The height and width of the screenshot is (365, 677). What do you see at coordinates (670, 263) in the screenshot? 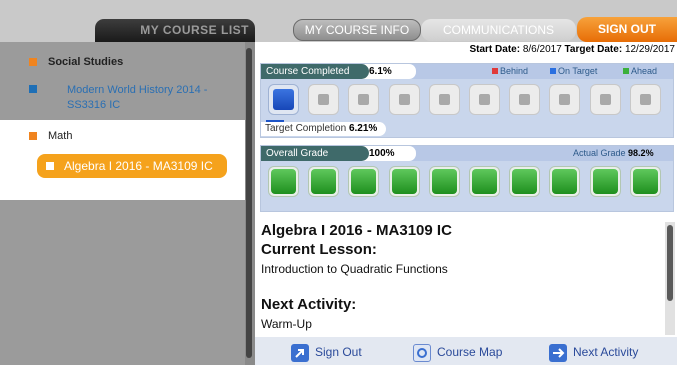
I see `info-scrollbar-thumb` at bounding box center [670, 263].